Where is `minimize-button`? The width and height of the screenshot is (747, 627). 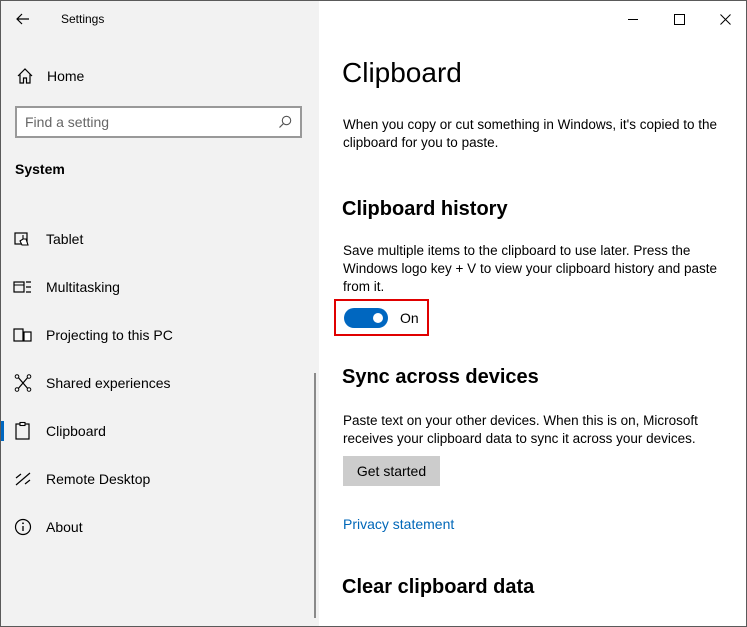
minimize-button is located at coordinates (633, 19).